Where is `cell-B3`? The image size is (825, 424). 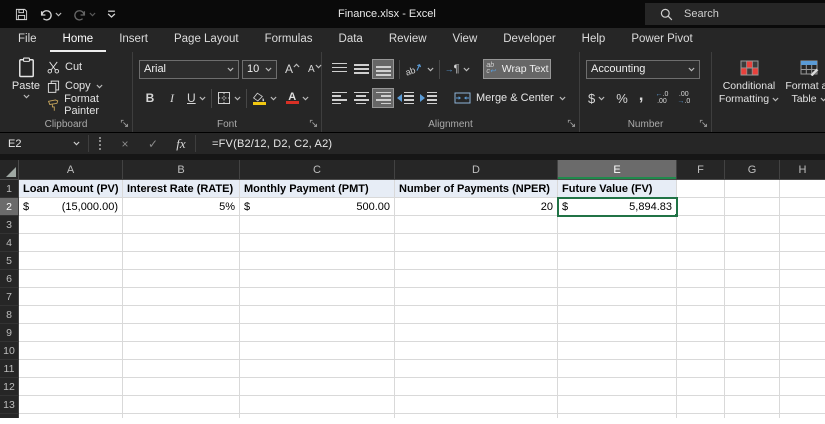
cell-B3 is located at coordinates (181, 225).